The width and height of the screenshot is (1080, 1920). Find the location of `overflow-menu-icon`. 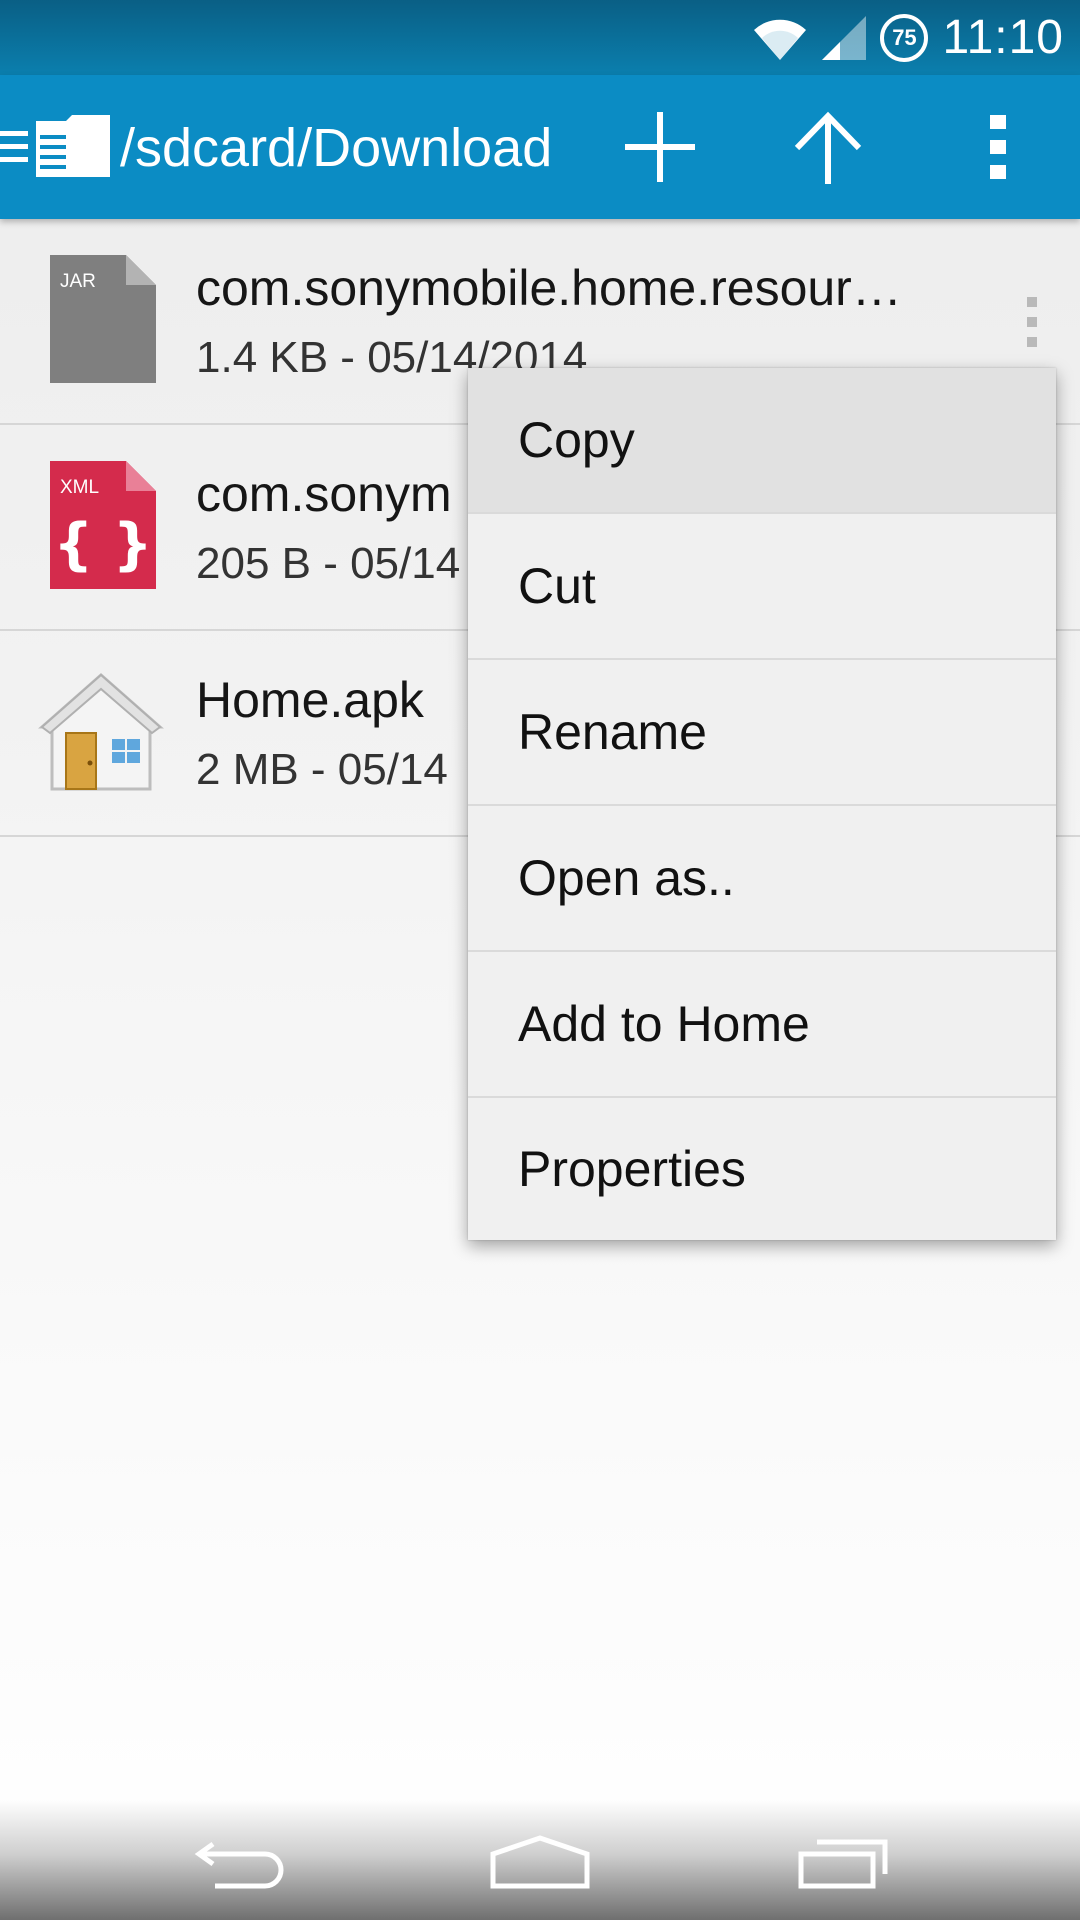

overflow-menu-icon is located at coordinates (998, 147).